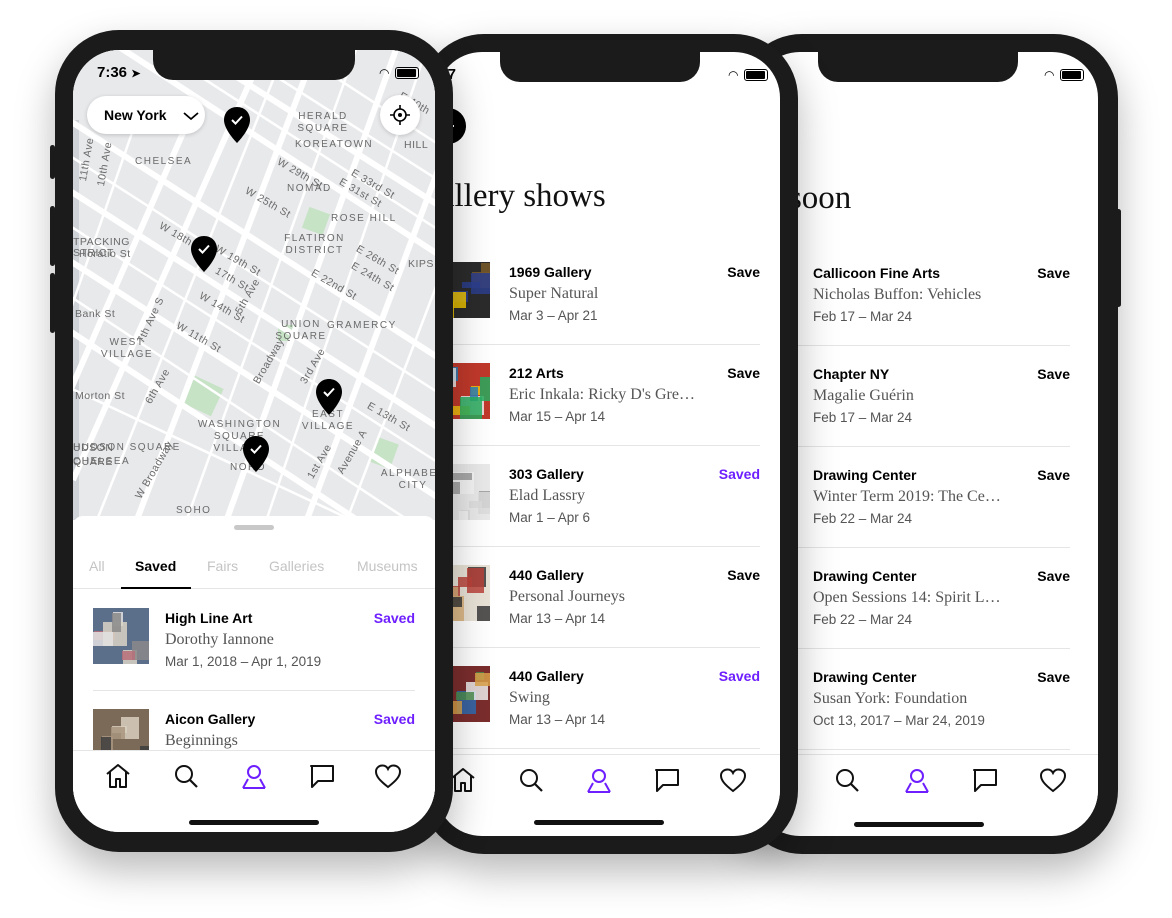 This screenshot has width=1172, height=918. Describe the element at coordinates (863, 417) in the screenshot. I see `show-dates: Feb 17 – Mar 24` at that location.